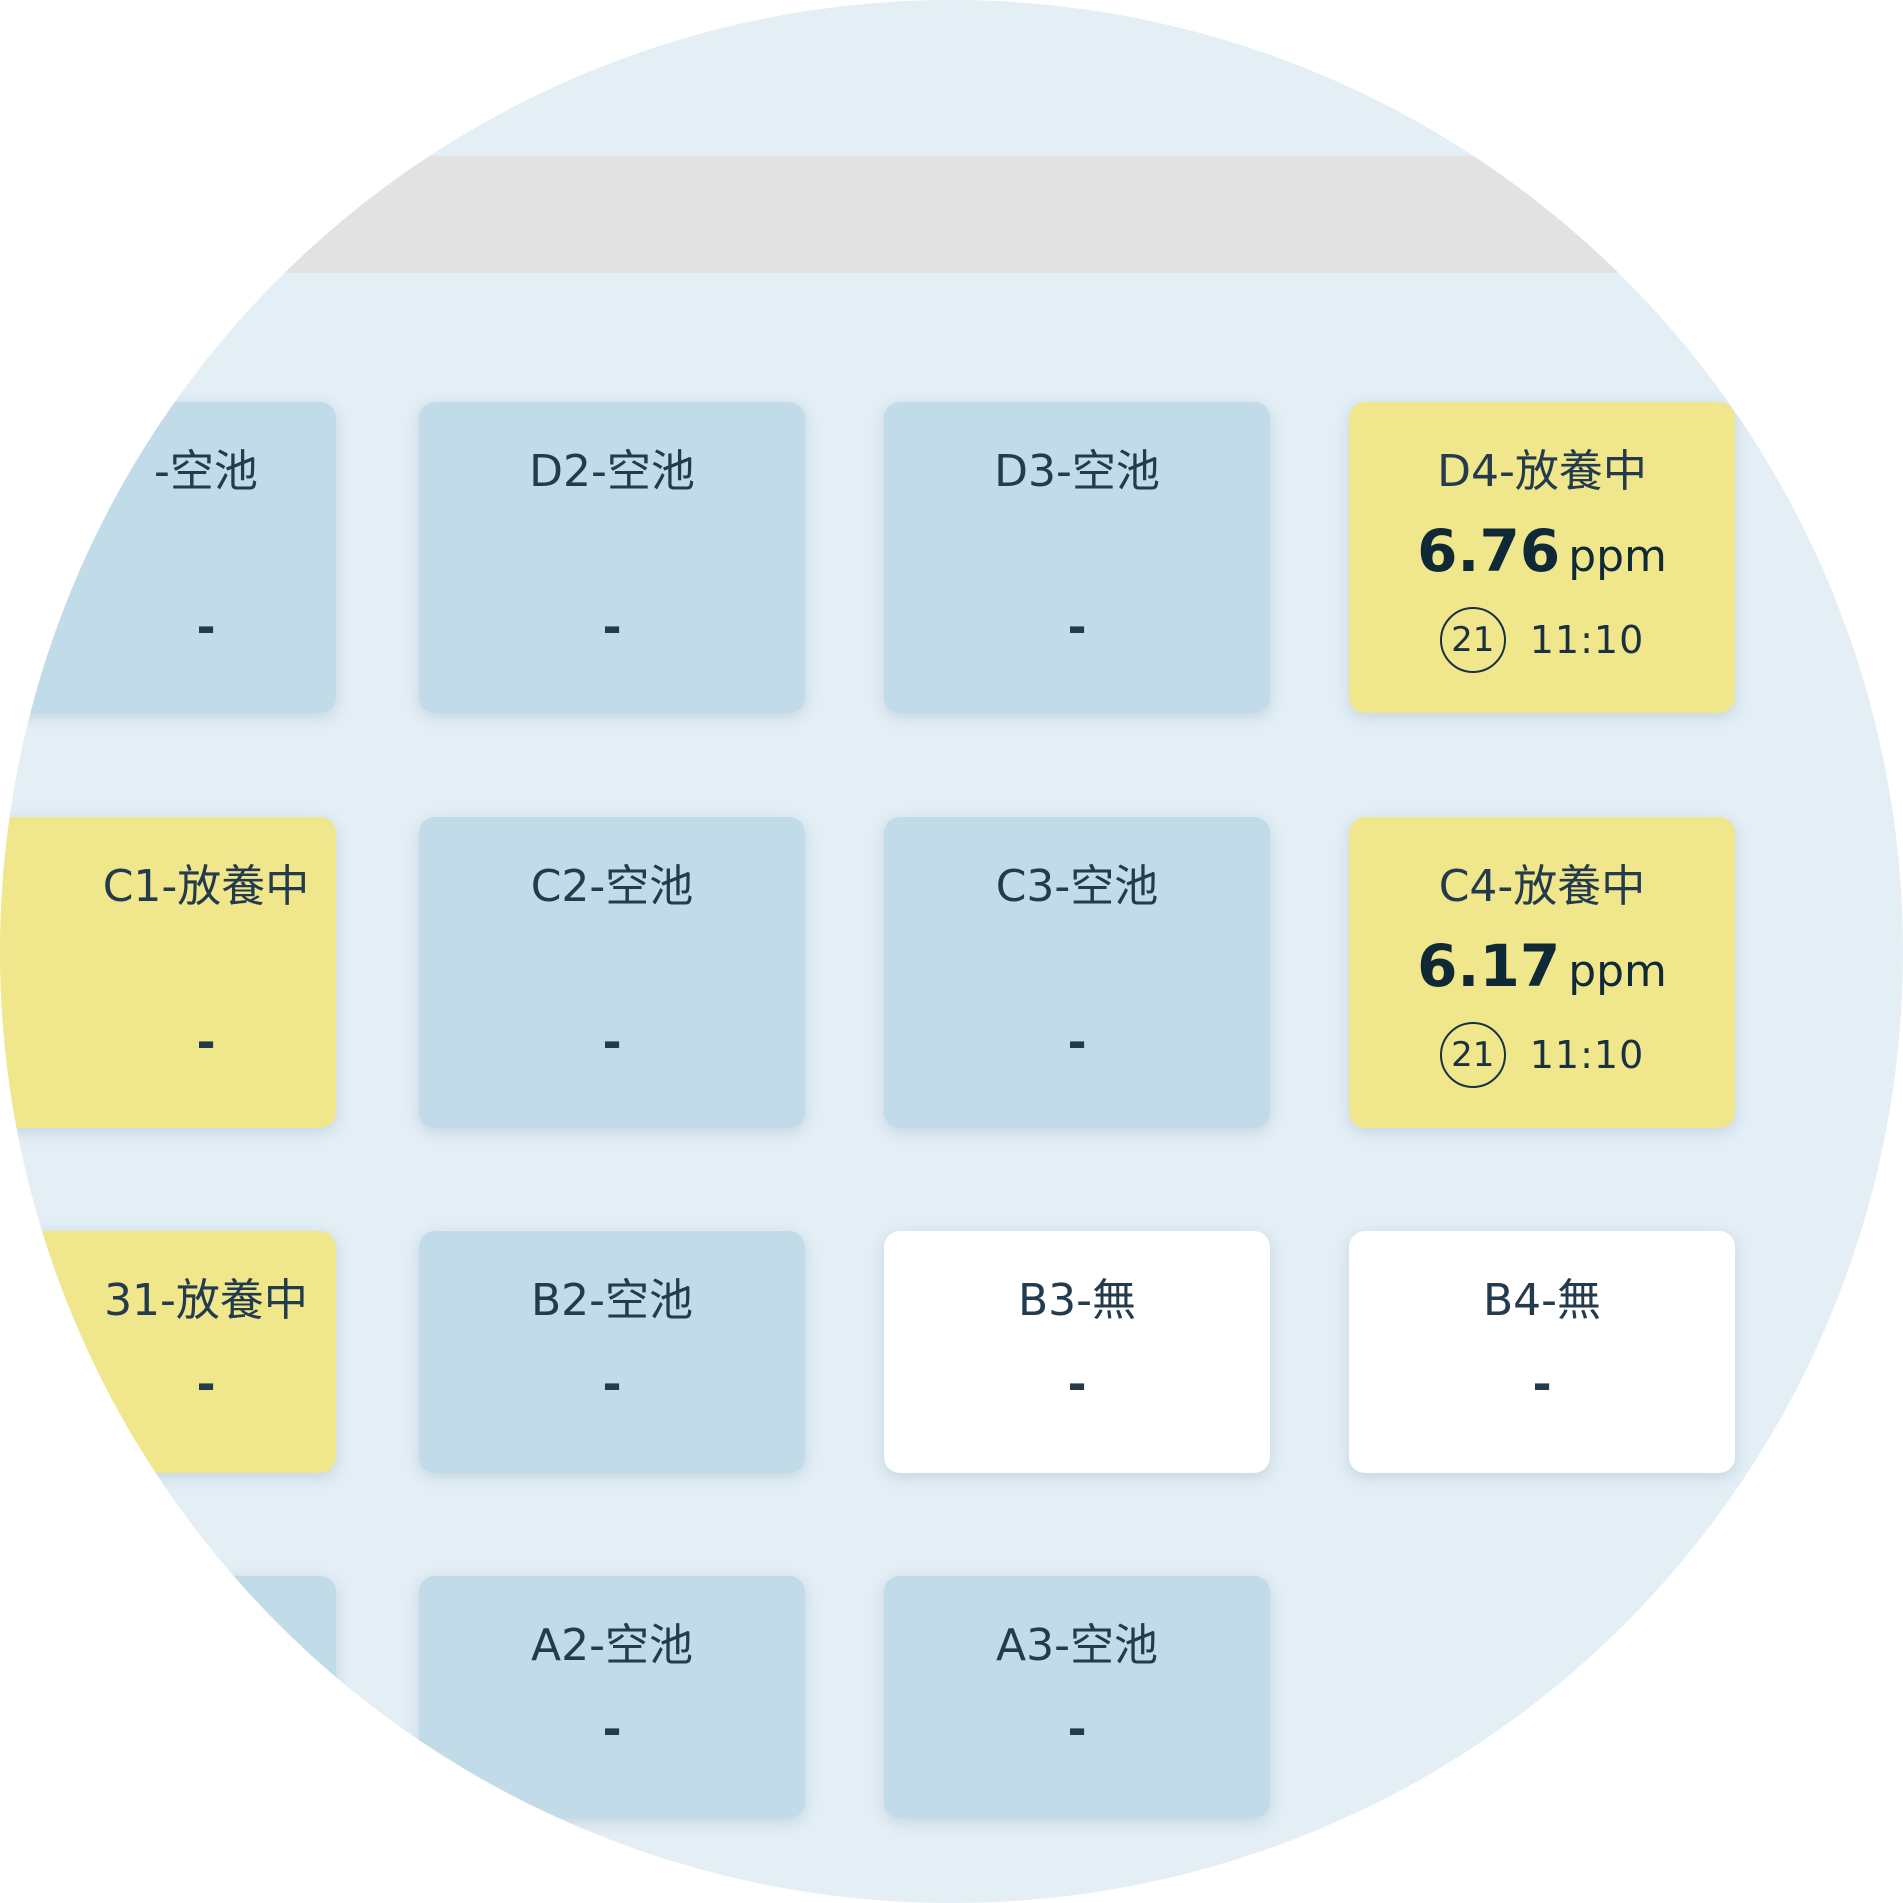 This screenshot has width=1903, height=1903. I want to click on pond-label: C1-放養中, so click(206, 886).